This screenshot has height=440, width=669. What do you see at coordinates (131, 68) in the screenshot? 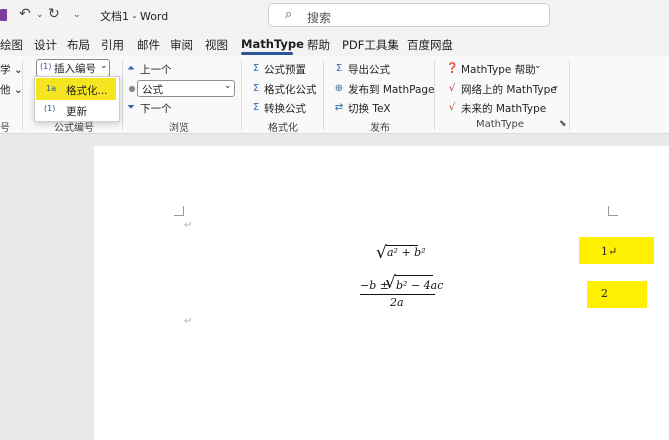
I see `previous-equation-icon: ⏶` at bounding box center [131, 68].